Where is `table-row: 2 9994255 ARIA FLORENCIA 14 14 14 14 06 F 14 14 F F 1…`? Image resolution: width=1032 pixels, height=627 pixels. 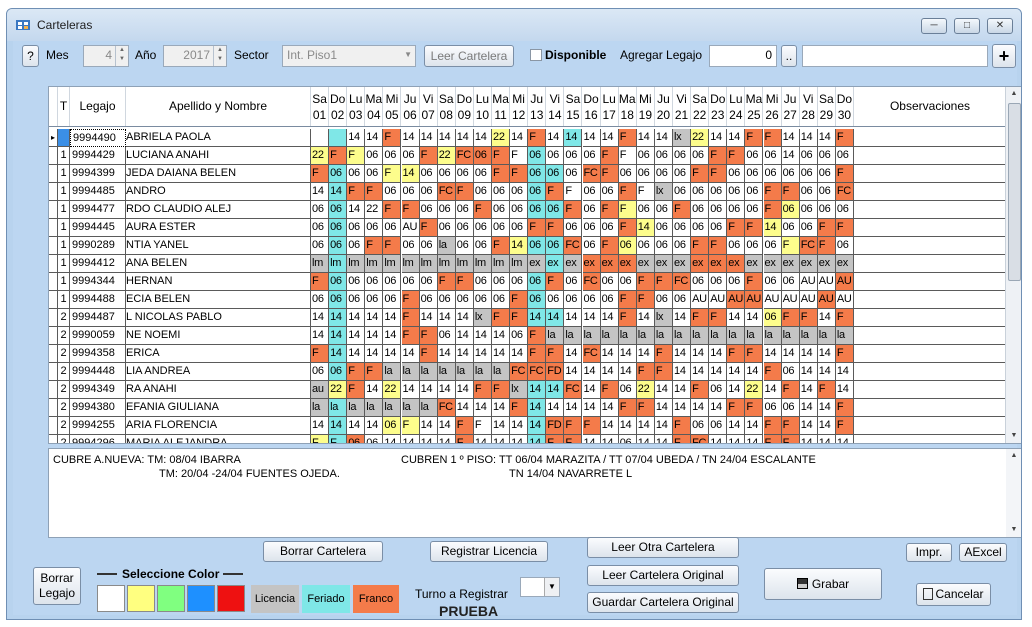
table-row: 2 9994255 ARIA FLORENCIA 14 14 14 14 06 F 14 14 F F 1… is located at coordinates (528, 426).